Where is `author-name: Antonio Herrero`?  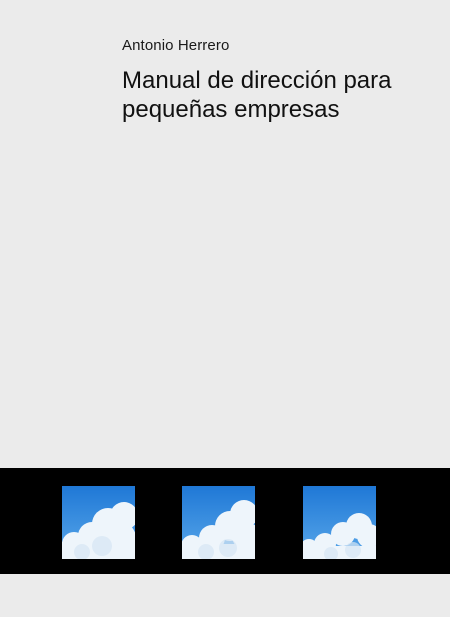
author-name: Antonio Herrero is located at coordinates (176, 45).